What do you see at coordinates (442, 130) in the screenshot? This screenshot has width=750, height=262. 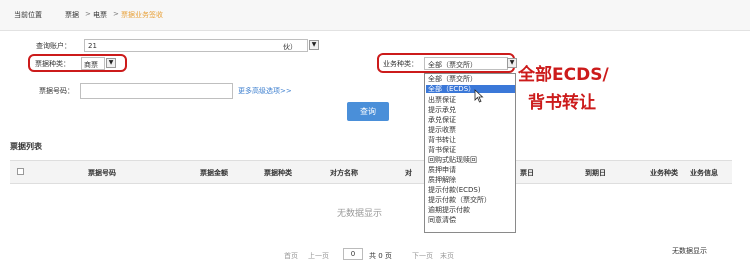 I see `dropdown-option: 提示收票` at bounding box center [442, 130].